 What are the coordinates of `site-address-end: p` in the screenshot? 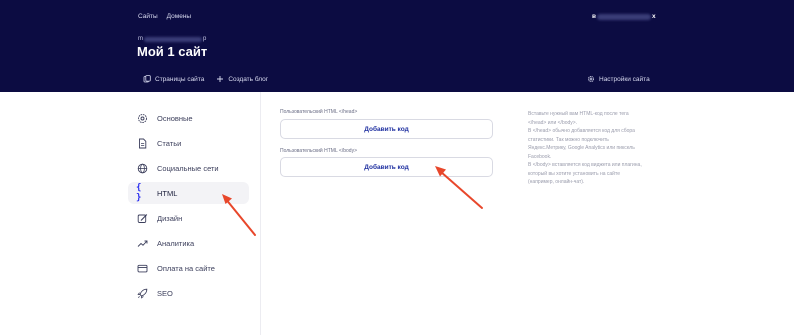 It's located at (205, 39).